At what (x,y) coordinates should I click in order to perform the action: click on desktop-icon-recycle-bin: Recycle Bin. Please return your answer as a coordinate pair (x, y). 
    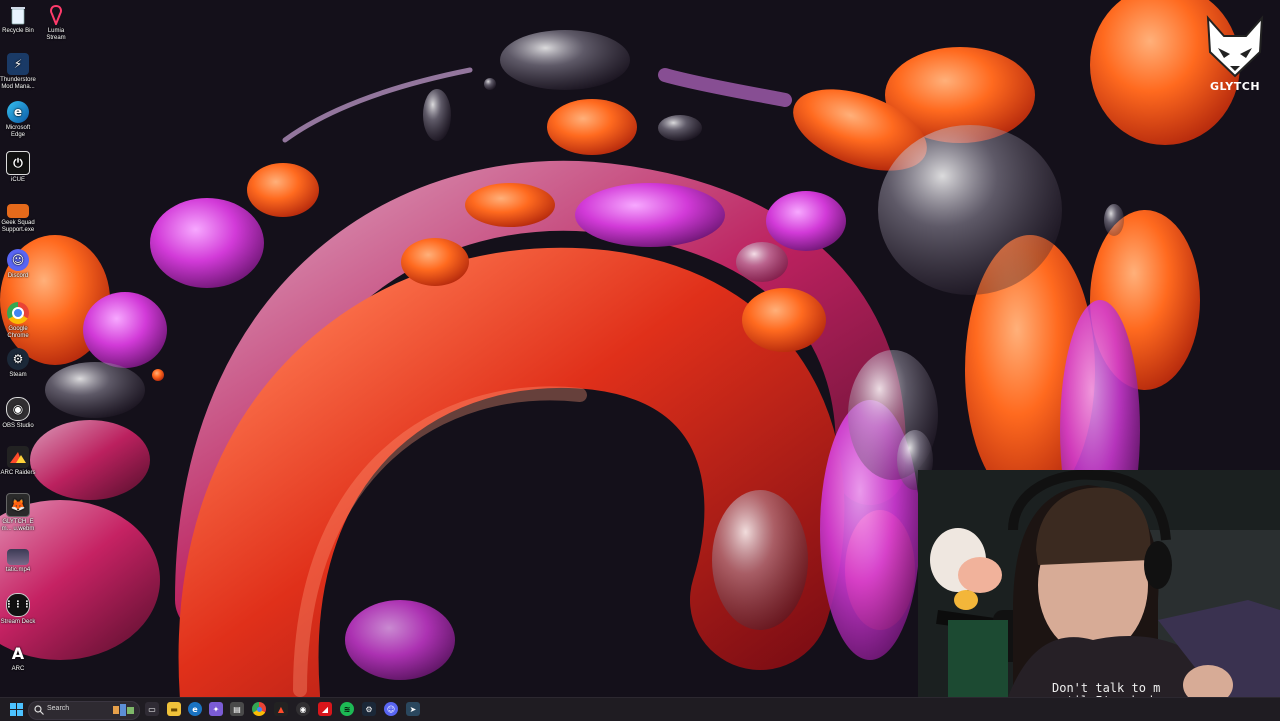
    Looking at the image, I should click on (18, 19).